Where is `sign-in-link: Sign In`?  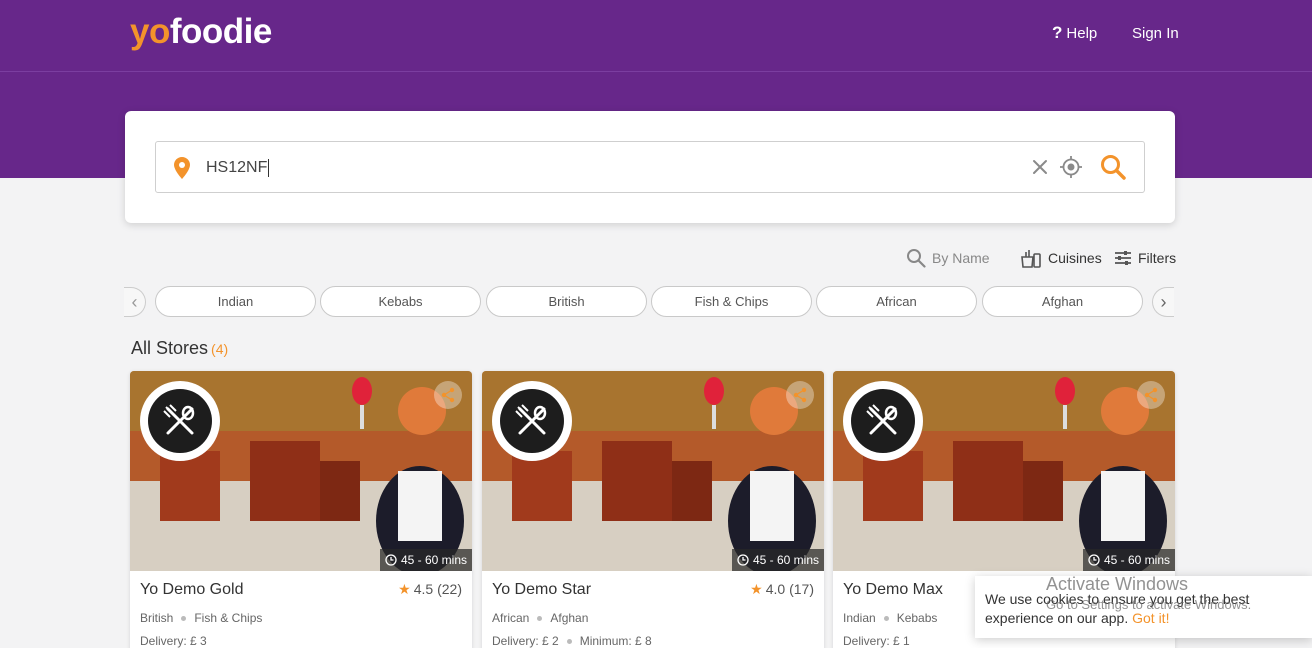 sign-in-link: Sign In is located at coordinates (1155, 33).